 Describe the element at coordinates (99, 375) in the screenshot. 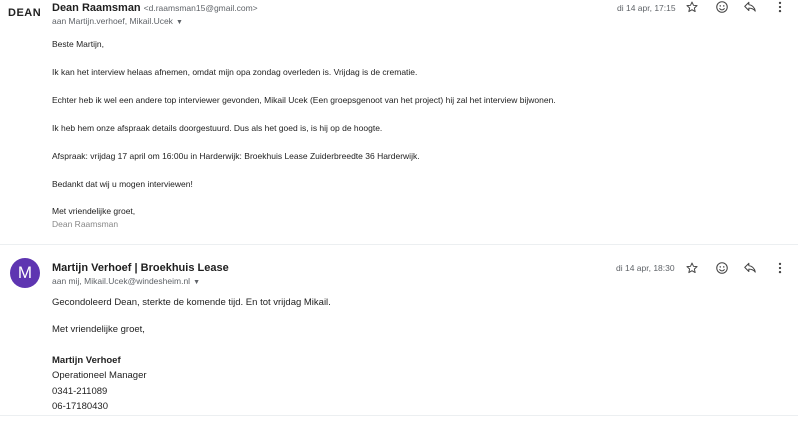

I see `signature-title: Operationeel Manager` at that location.